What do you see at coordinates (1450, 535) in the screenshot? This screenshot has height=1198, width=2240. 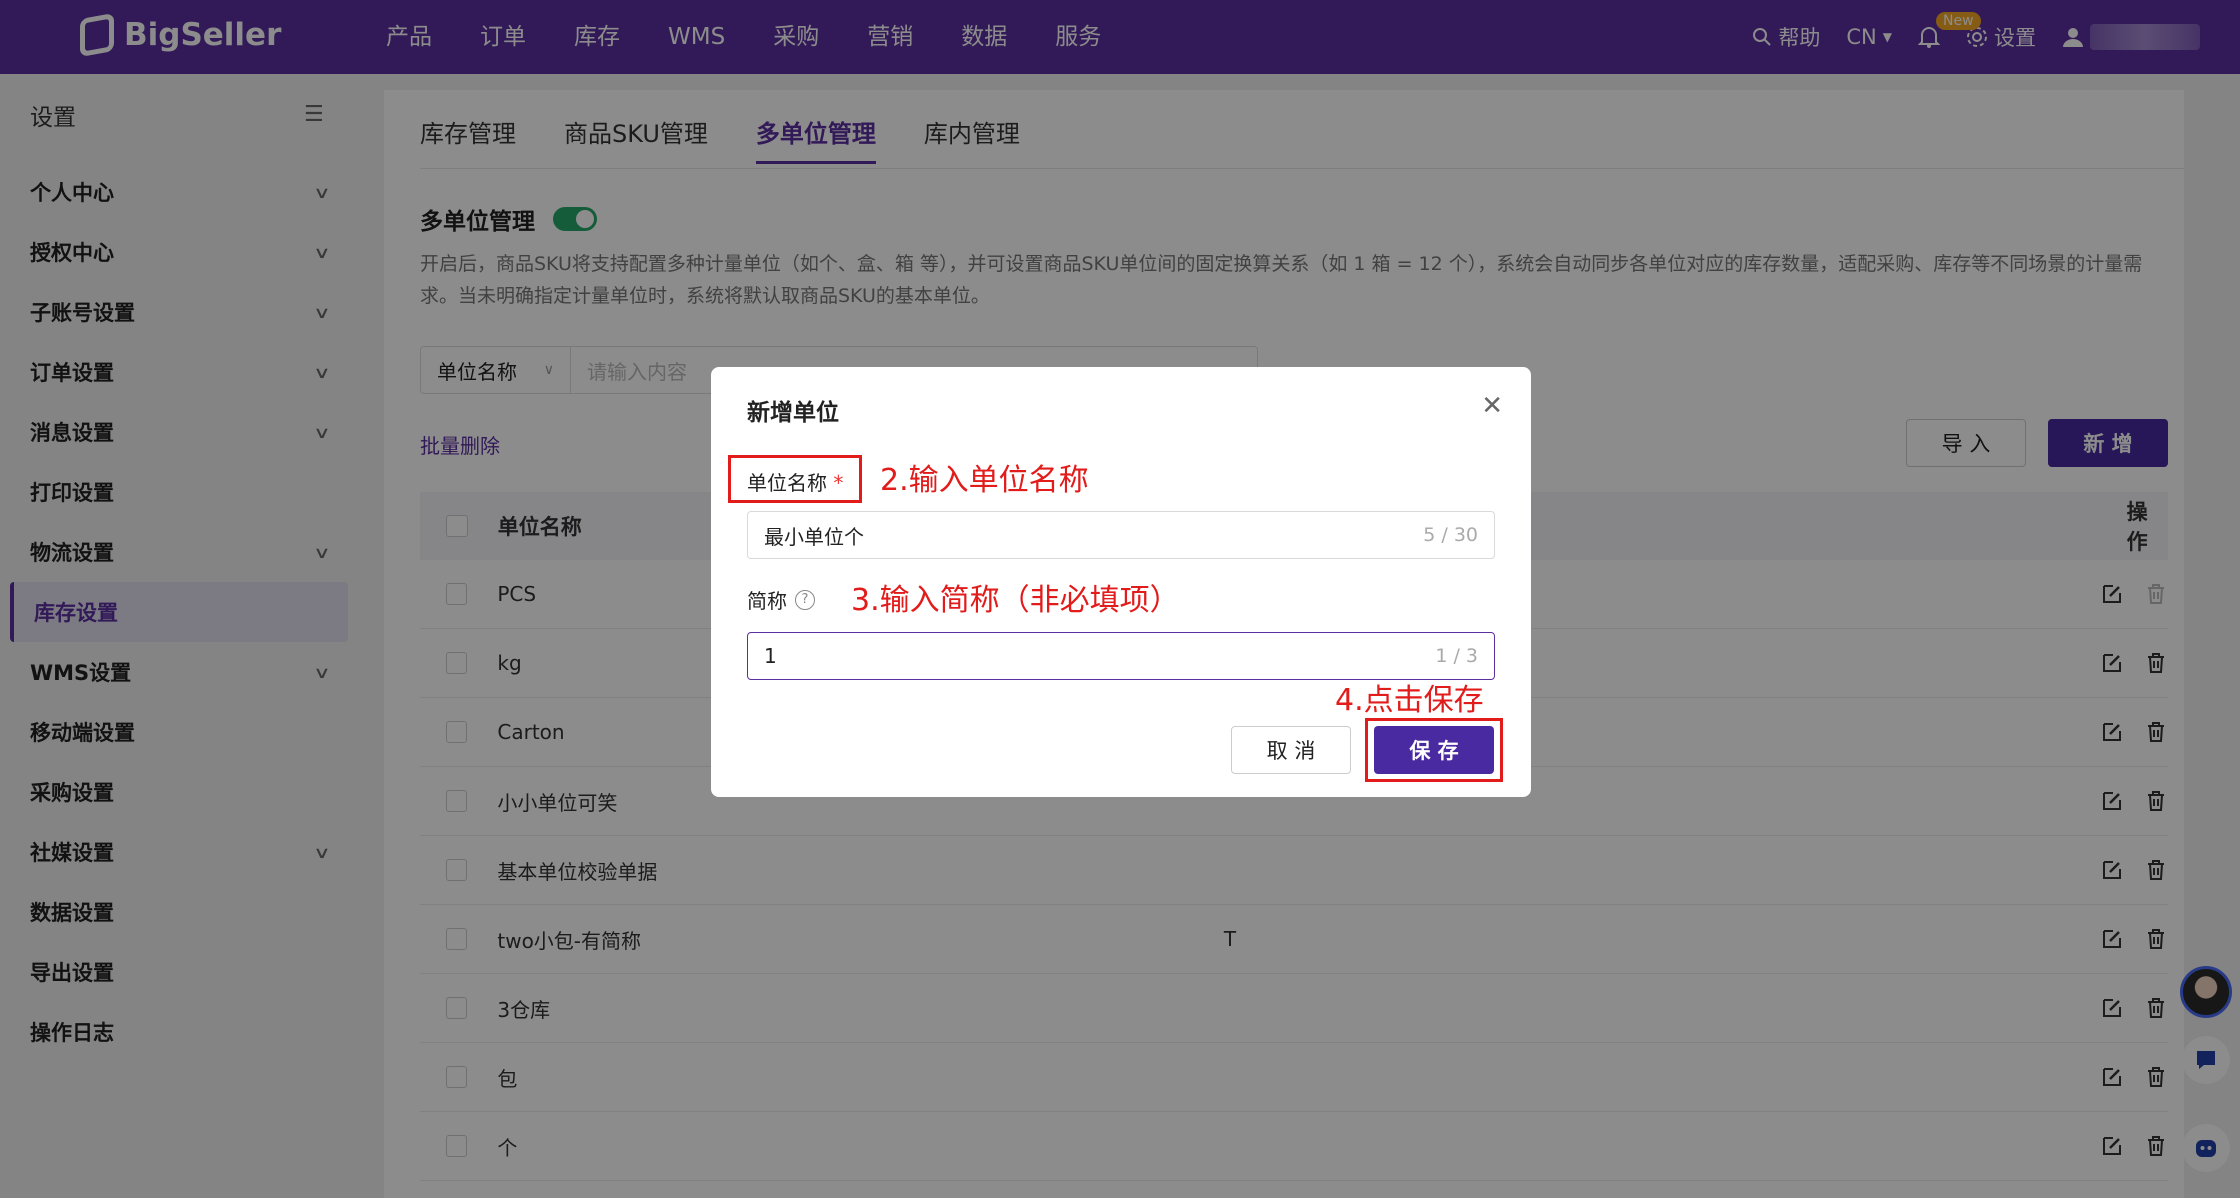 I see `unit-name-count: 5 / 30` at bounding box center [1450, 535].